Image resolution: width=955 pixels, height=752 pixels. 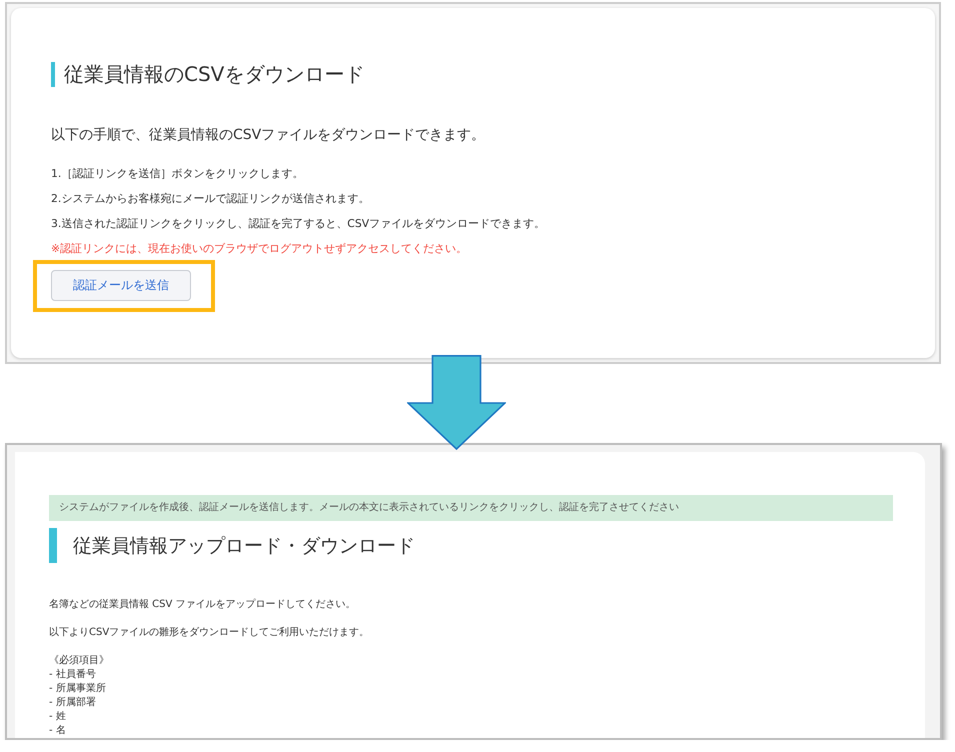 I want to click on list-item: - 姓, so click(x=57, y=717).